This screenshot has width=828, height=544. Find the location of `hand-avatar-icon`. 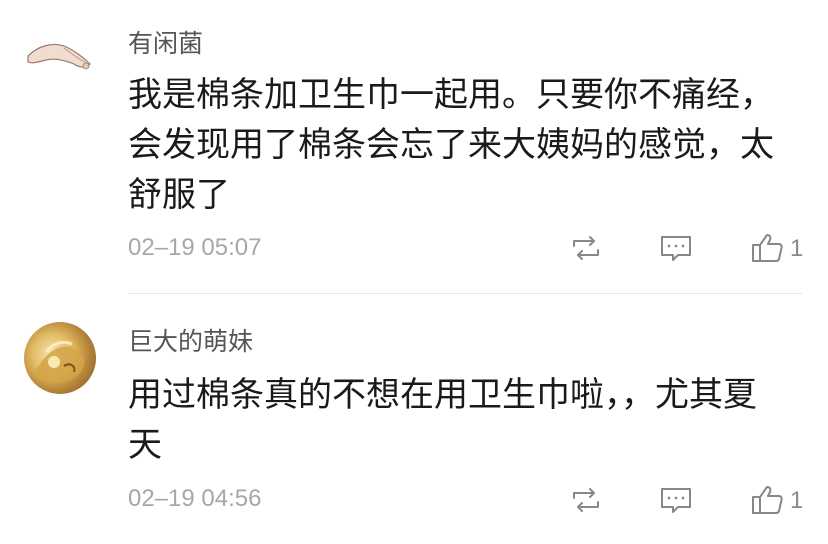

hand-avatar-icon is located at coordinates (59, 56).